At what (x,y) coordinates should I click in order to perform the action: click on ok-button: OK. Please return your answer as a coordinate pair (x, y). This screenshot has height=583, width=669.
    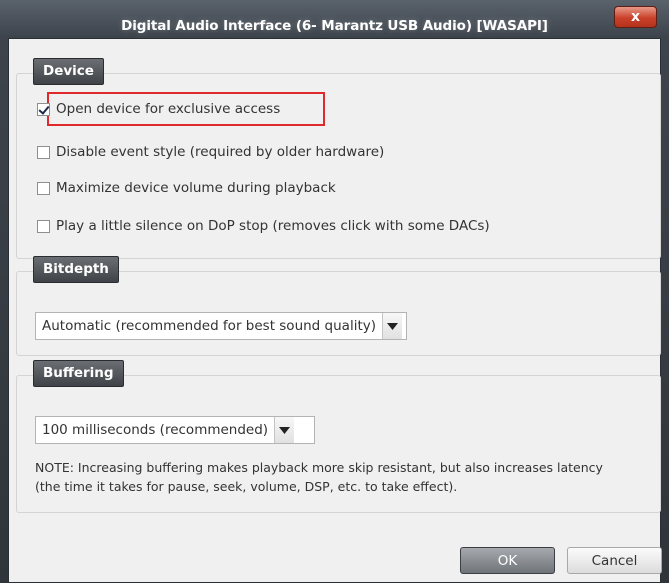
    Looking at the image, I should click on (507, 560).